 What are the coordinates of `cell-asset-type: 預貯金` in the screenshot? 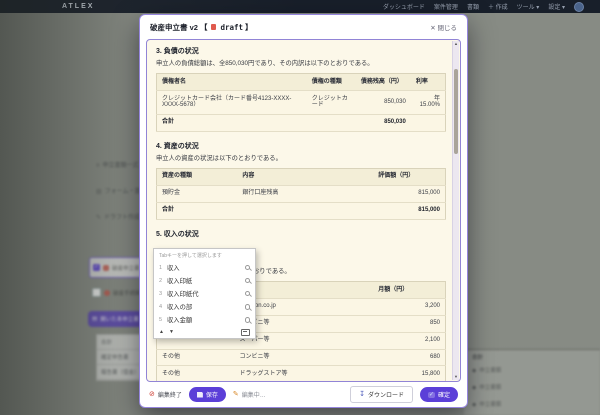 It's located at (197, 194).